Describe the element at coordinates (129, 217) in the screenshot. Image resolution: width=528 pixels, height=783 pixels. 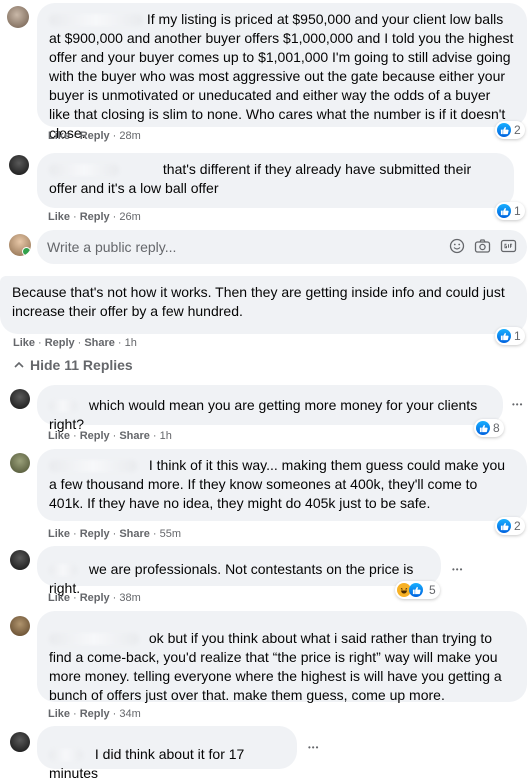
I see `timestamp: 26m` at that location.